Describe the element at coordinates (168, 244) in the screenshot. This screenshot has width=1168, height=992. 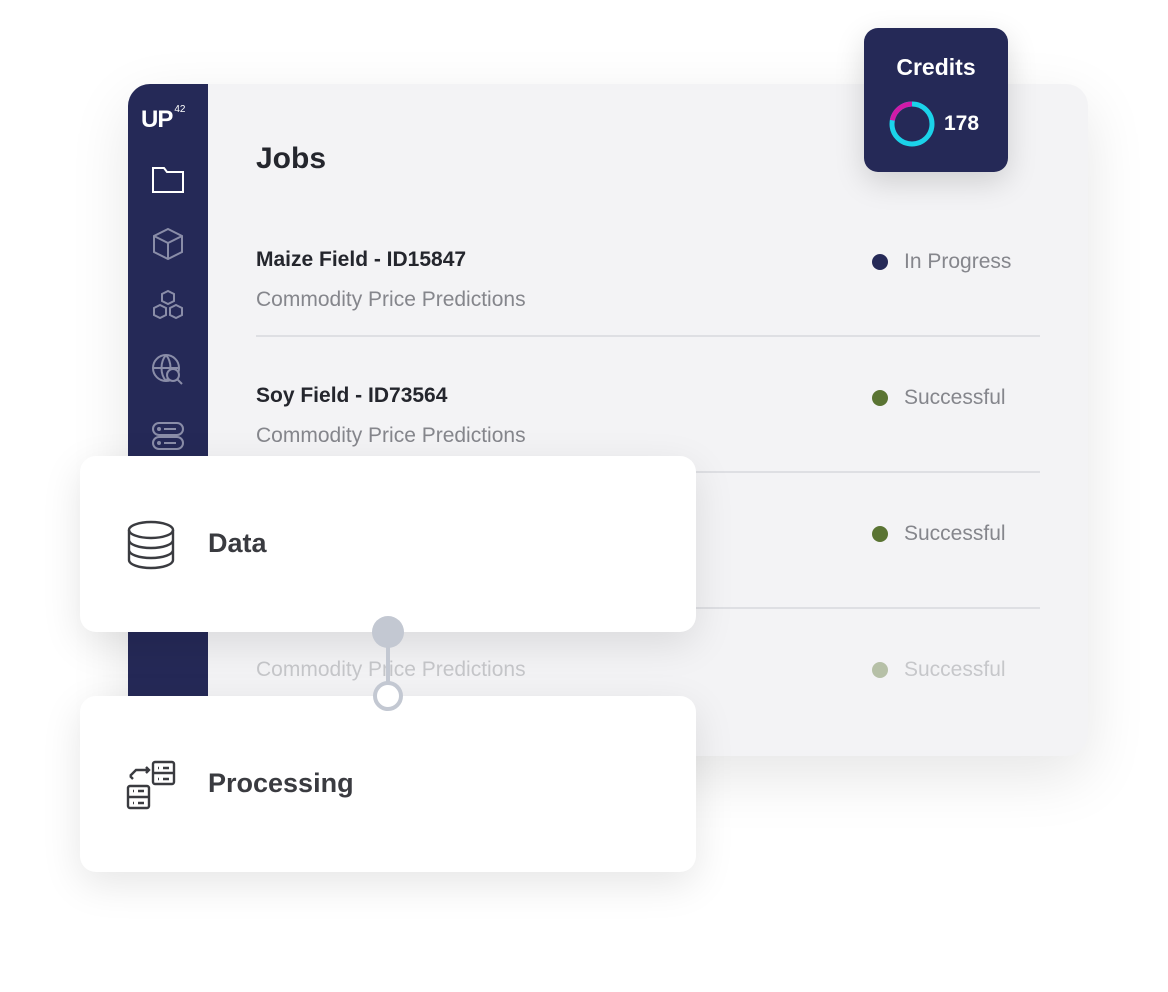
I see `cube-icon` at that location.